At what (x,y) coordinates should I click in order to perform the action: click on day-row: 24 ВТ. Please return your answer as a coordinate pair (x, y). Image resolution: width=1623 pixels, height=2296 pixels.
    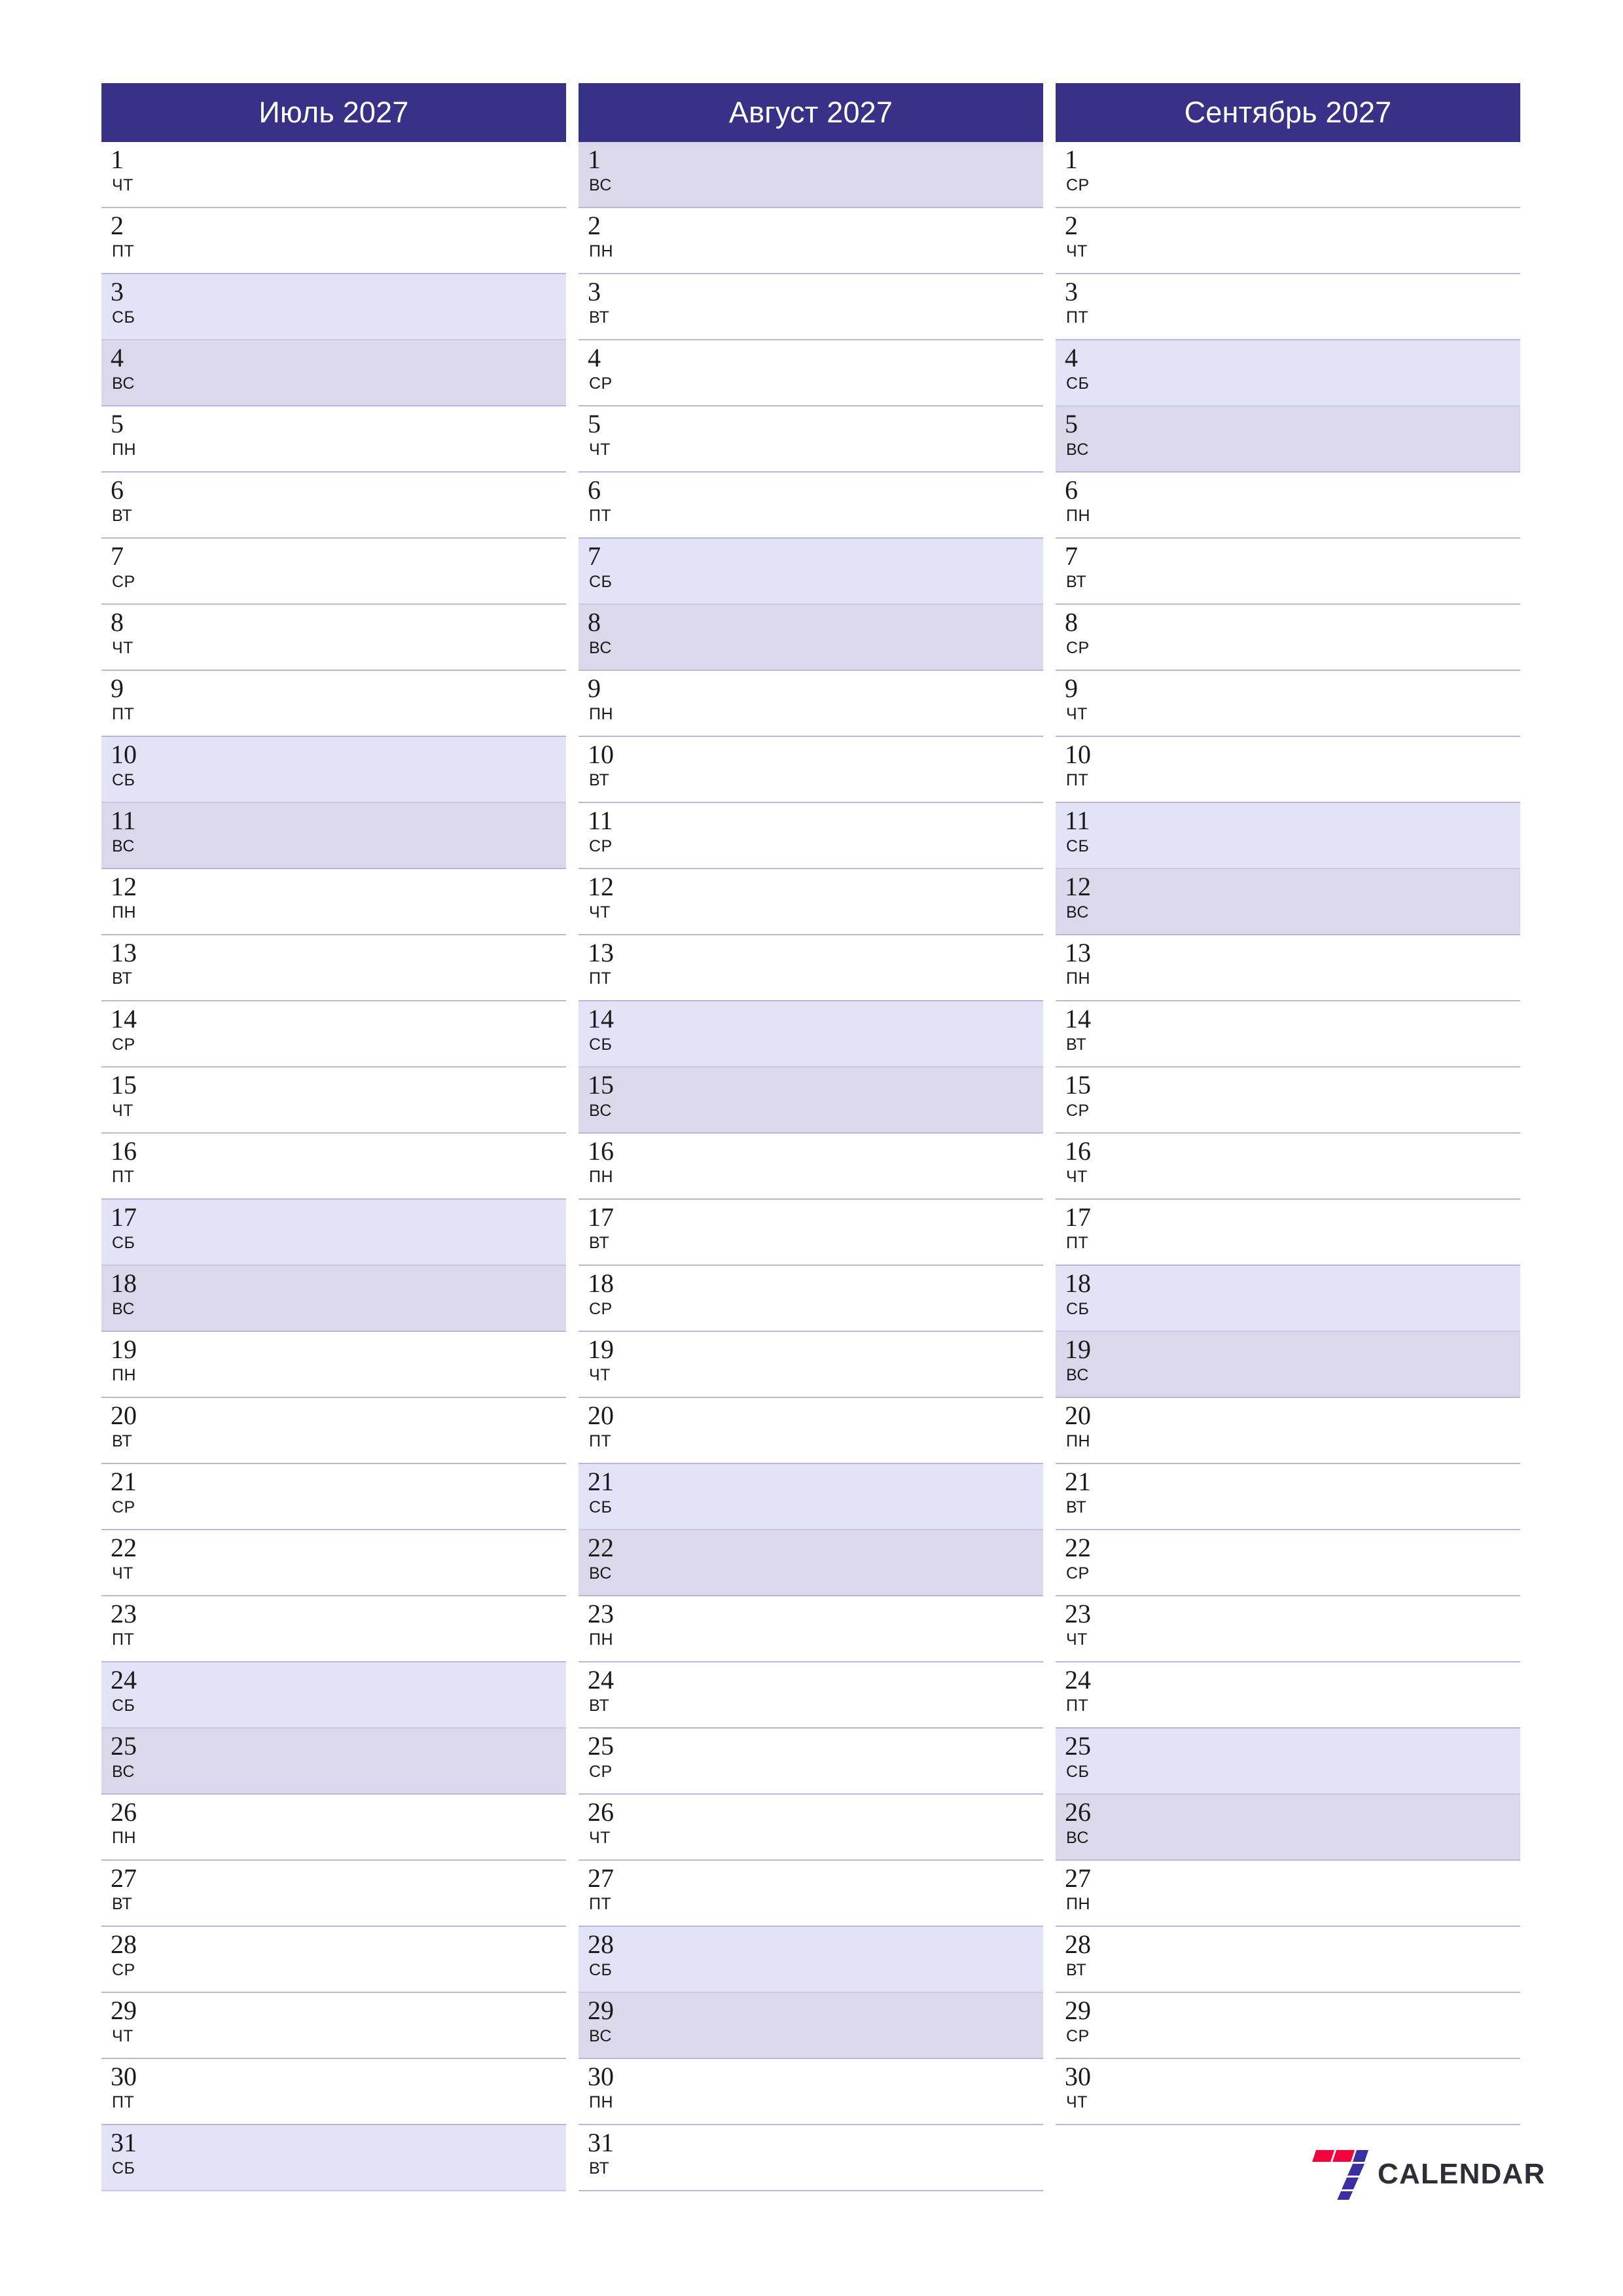
    Looking at the image, I should click on (811, 1695).